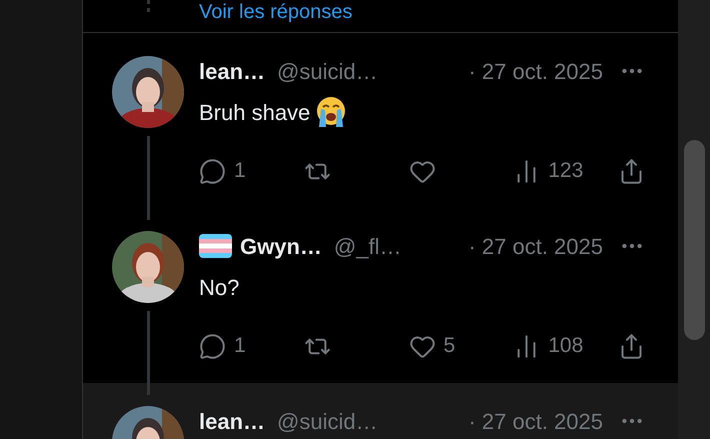 Image resolution: width=710 pixels, height=439 pixels. Describe the element at coordinates (380, 411) in the screenshot. I see `highlighted-post: lean… @suicid… · 27 oct. 2025` at that location.